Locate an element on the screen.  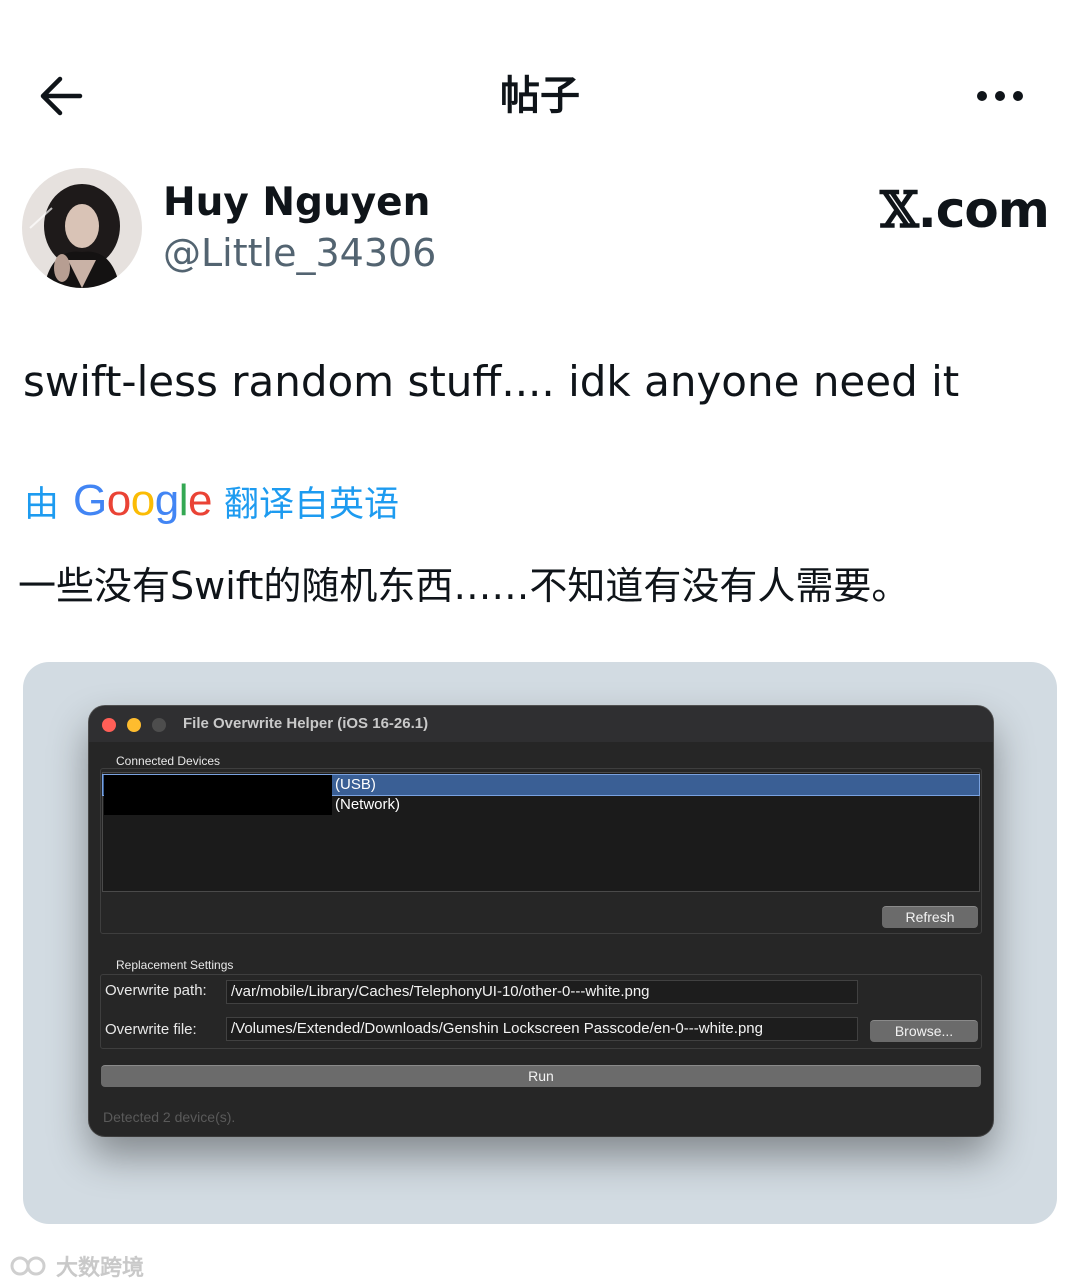
watermark: 大数跨境 is located at coordinates (76, 1266).